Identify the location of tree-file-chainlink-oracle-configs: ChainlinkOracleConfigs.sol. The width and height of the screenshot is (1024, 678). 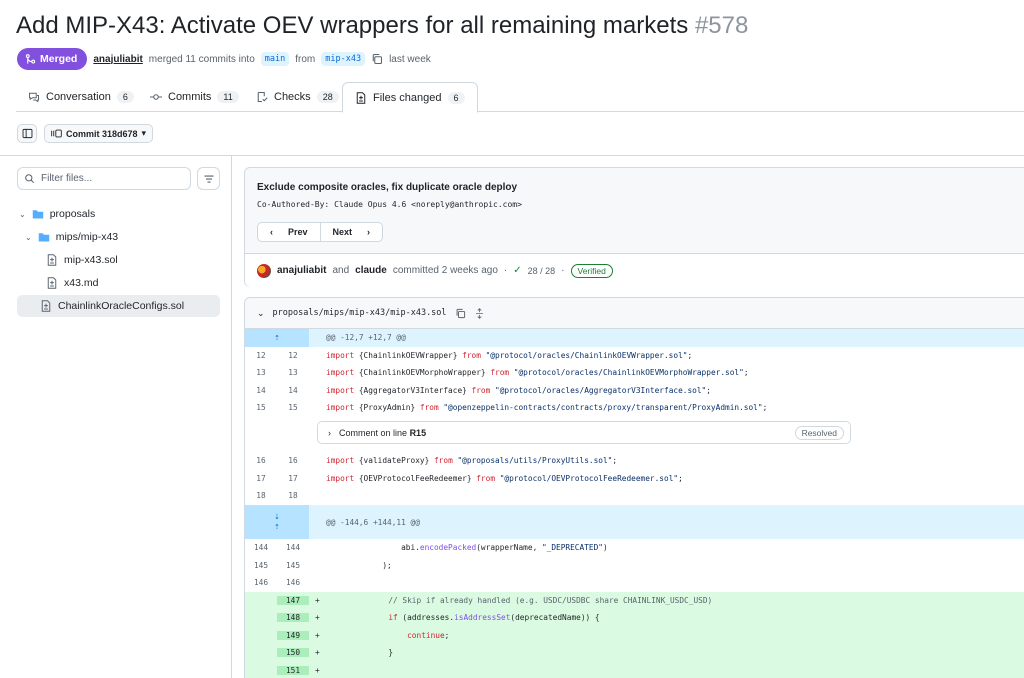
(118, 306).